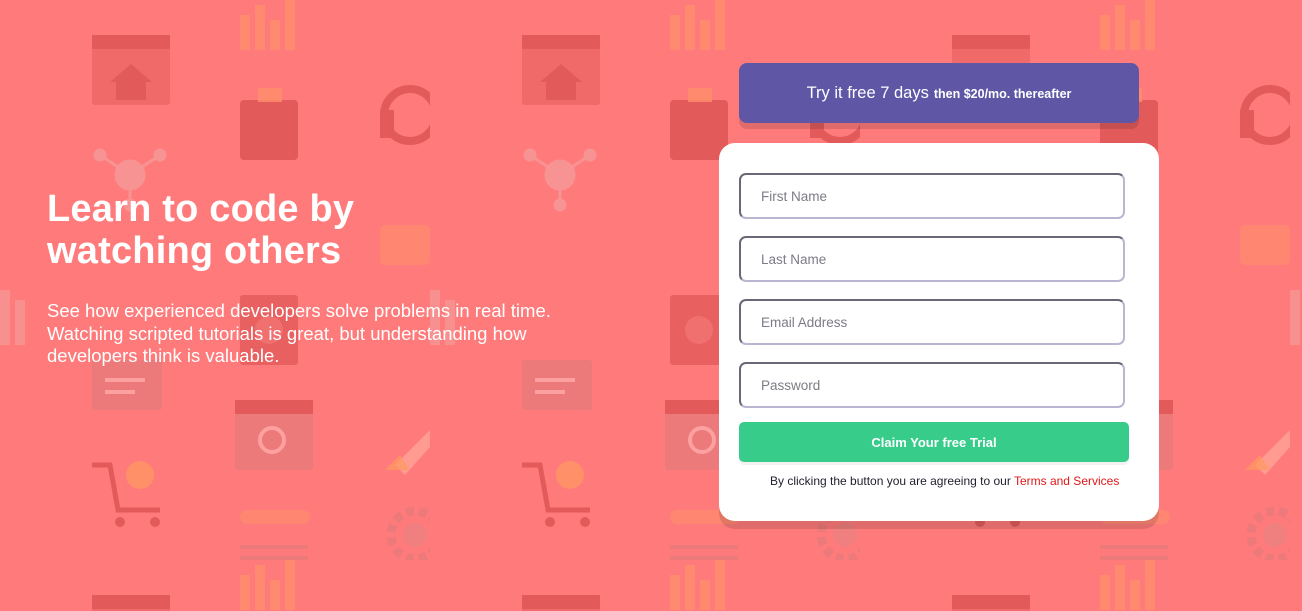  I want to click on promo-main-text: Try it free 7 days, so click(867, 92).